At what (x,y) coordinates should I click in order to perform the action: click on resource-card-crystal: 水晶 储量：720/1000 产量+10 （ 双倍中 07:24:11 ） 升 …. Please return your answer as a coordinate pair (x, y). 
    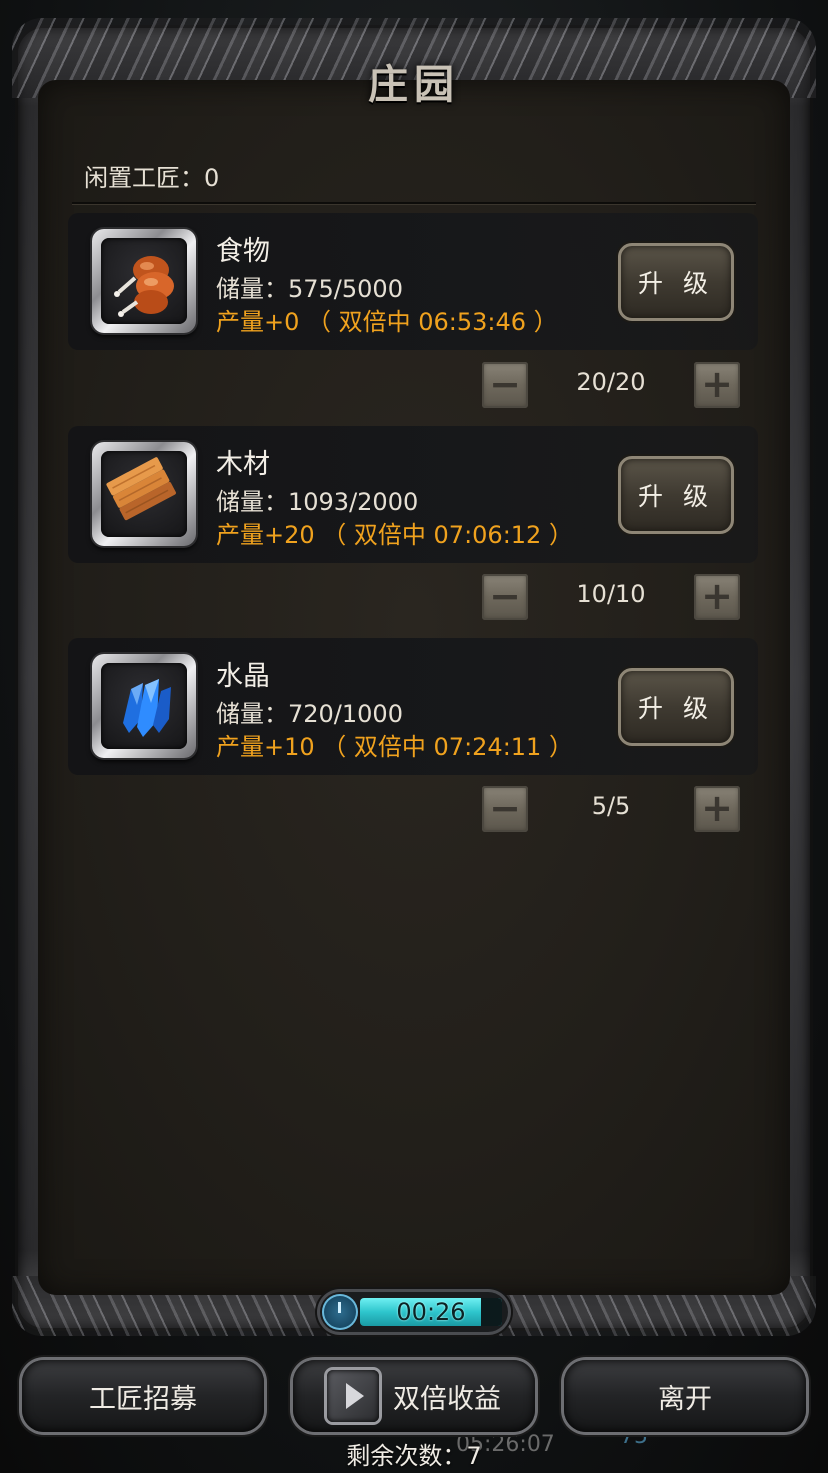
    Looking at the image, I should click on (413, 706).